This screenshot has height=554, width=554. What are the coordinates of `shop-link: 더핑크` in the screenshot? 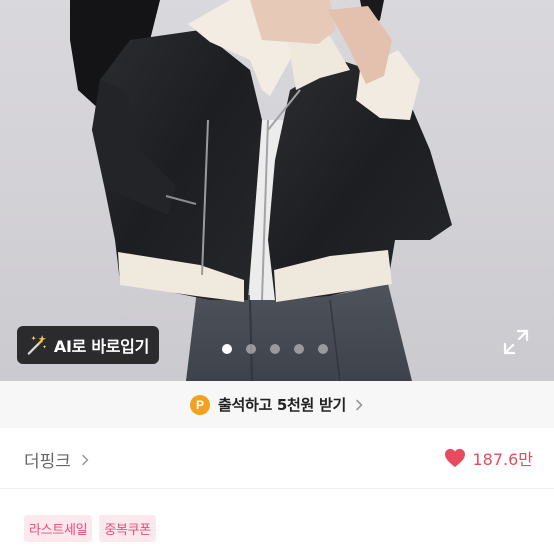 It's located at (56, 459).